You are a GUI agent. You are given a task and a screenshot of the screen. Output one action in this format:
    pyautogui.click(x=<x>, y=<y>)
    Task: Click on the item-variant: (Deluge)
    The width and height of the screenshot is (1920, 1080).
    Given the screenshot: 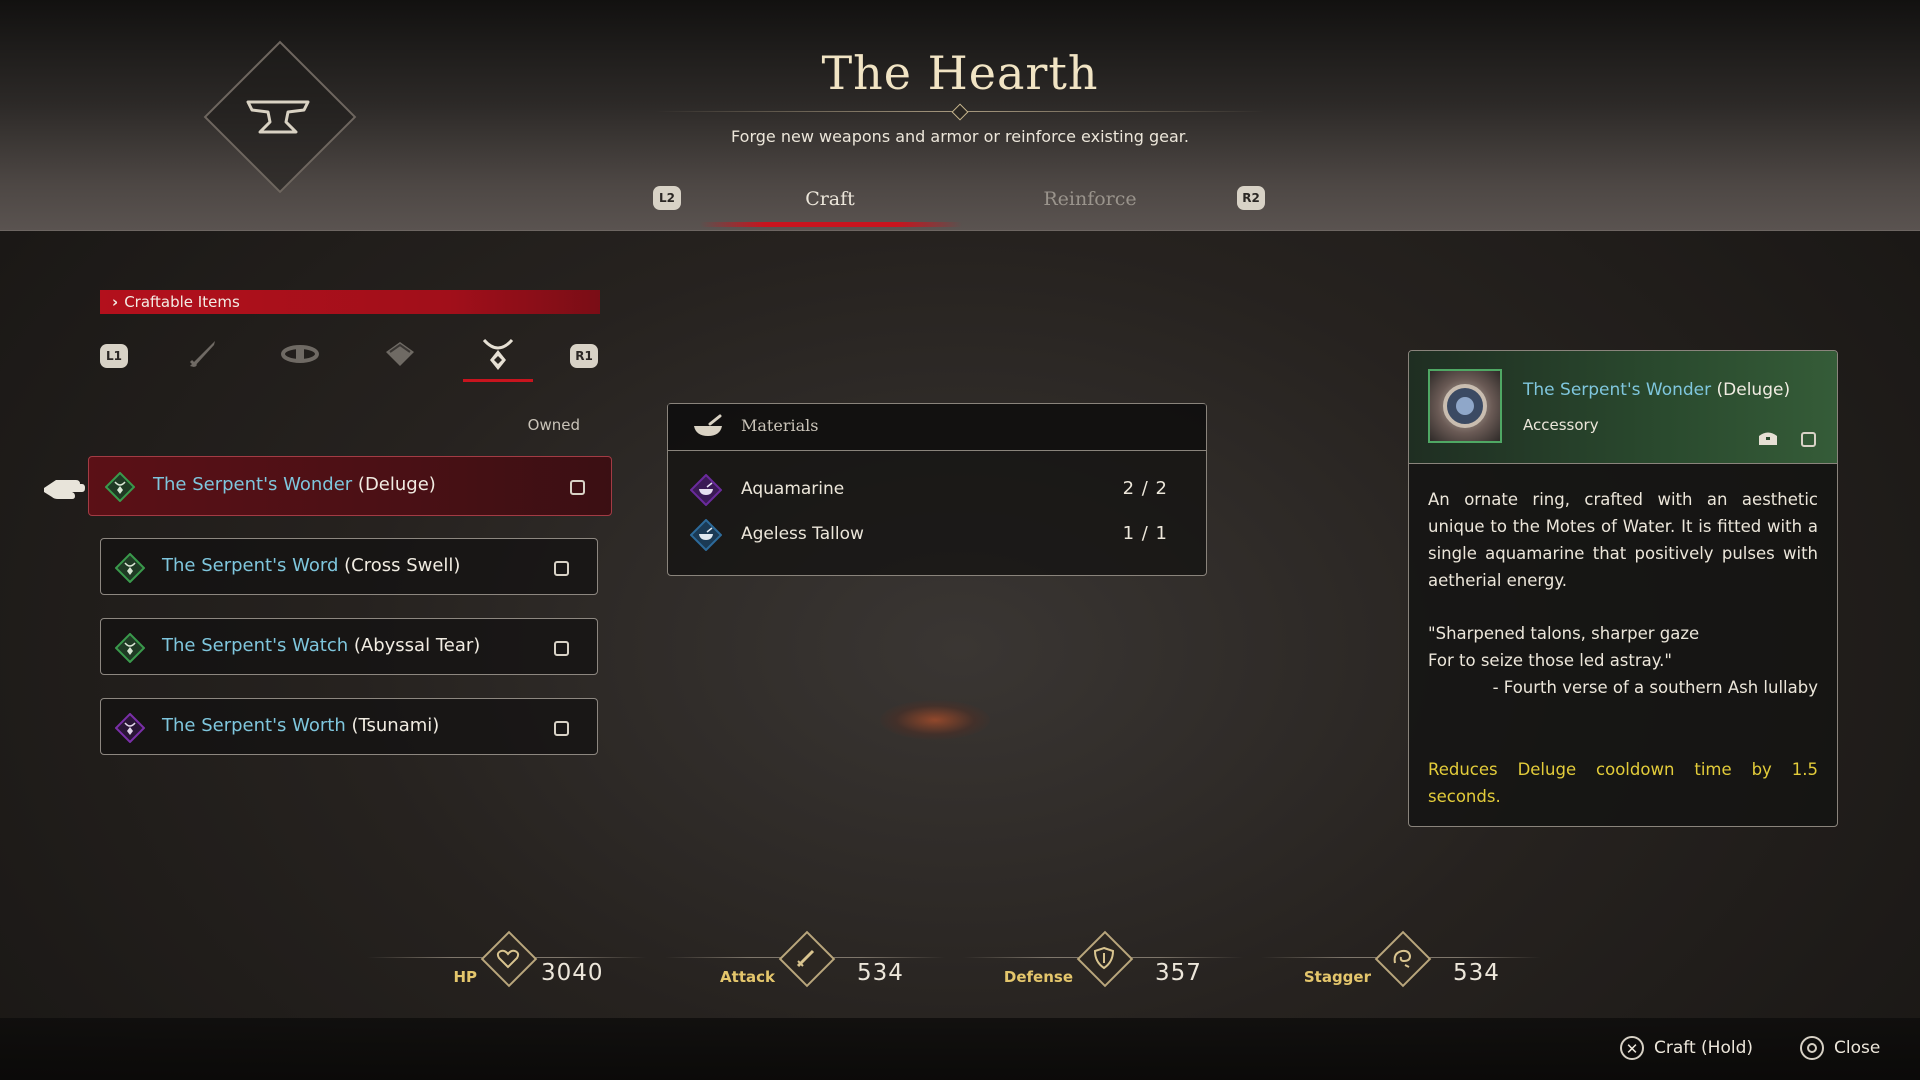 What is the action you would take?
    pyautogui.click(x=396, y=484)
    